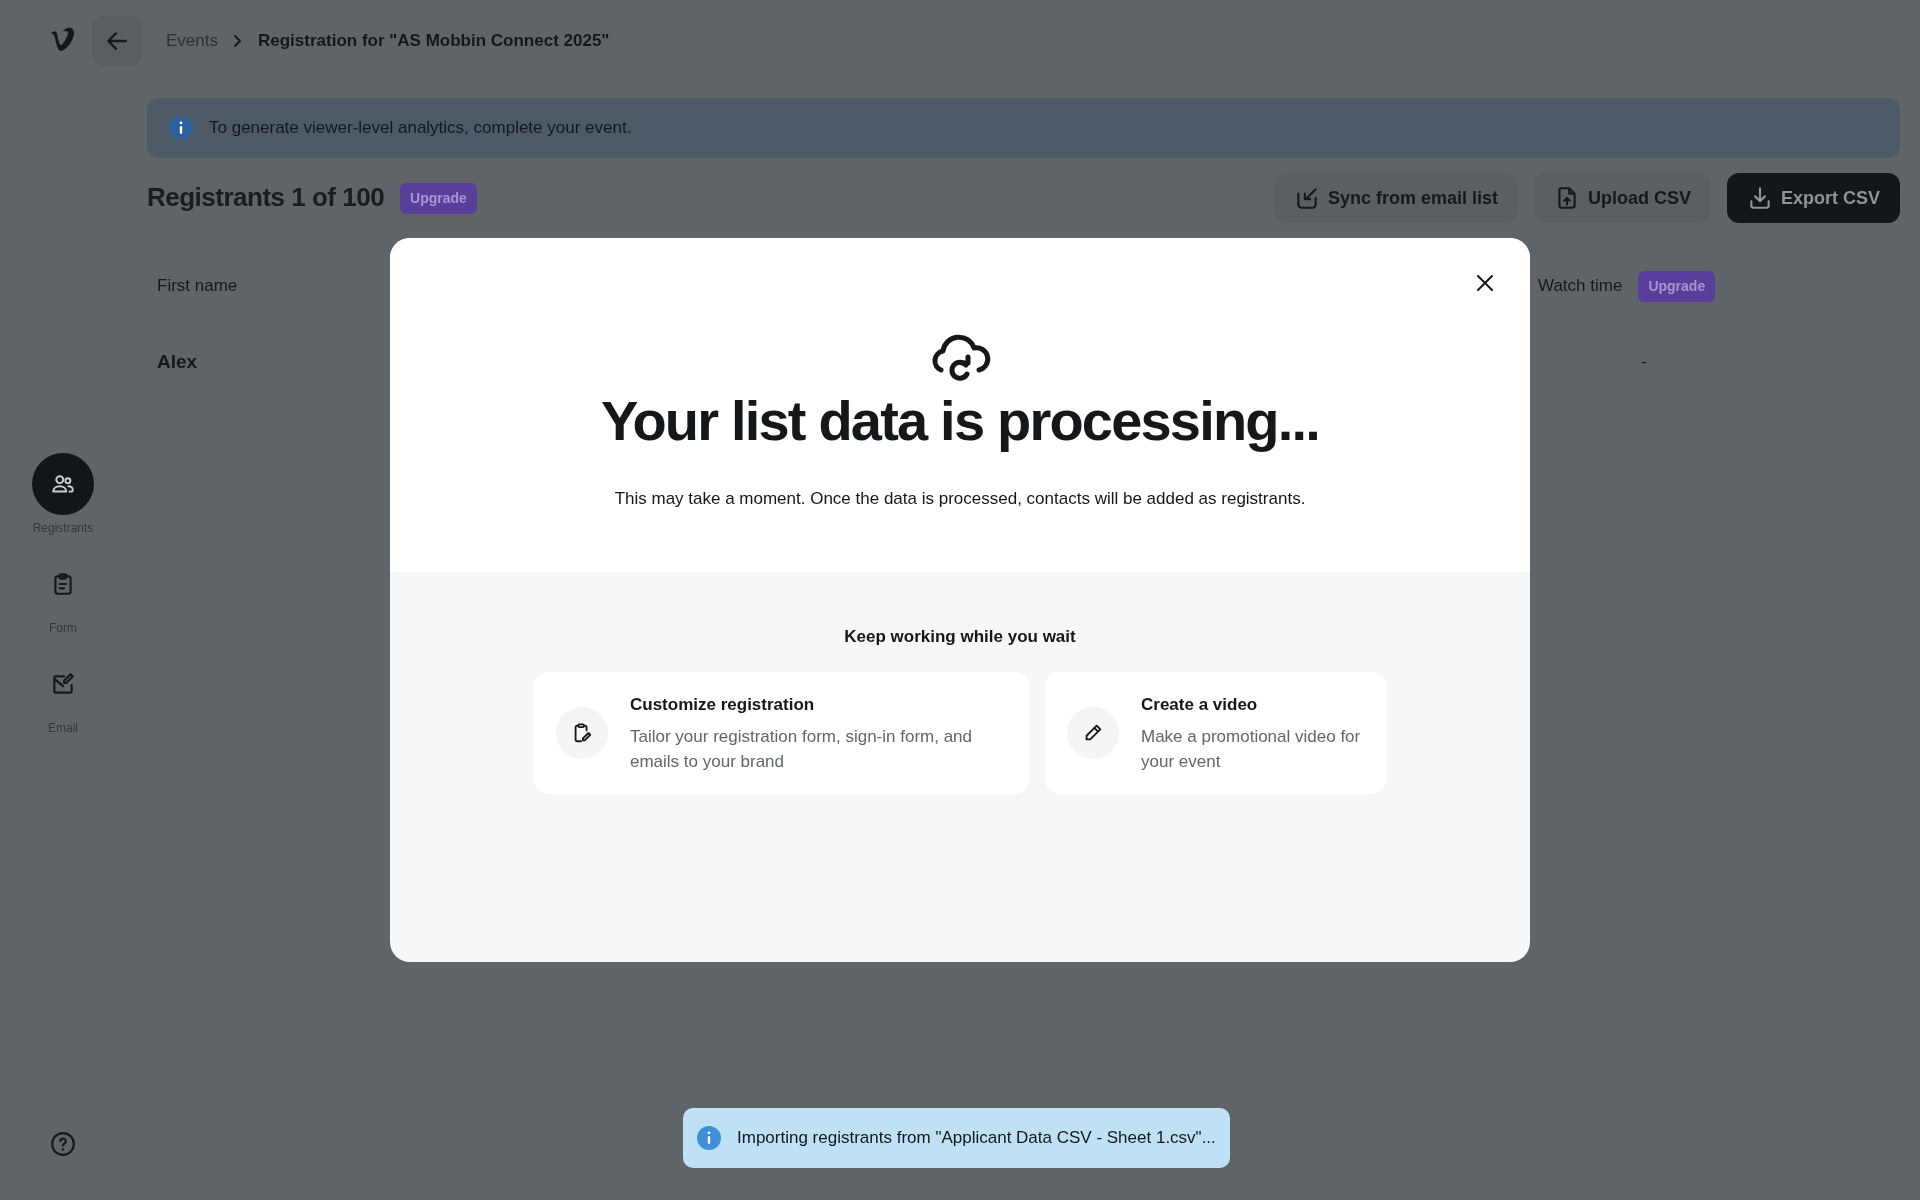  What do you see at coordinates (117, 41) in the screenshot?
I see `back-button` at bounding box center [117, 41].